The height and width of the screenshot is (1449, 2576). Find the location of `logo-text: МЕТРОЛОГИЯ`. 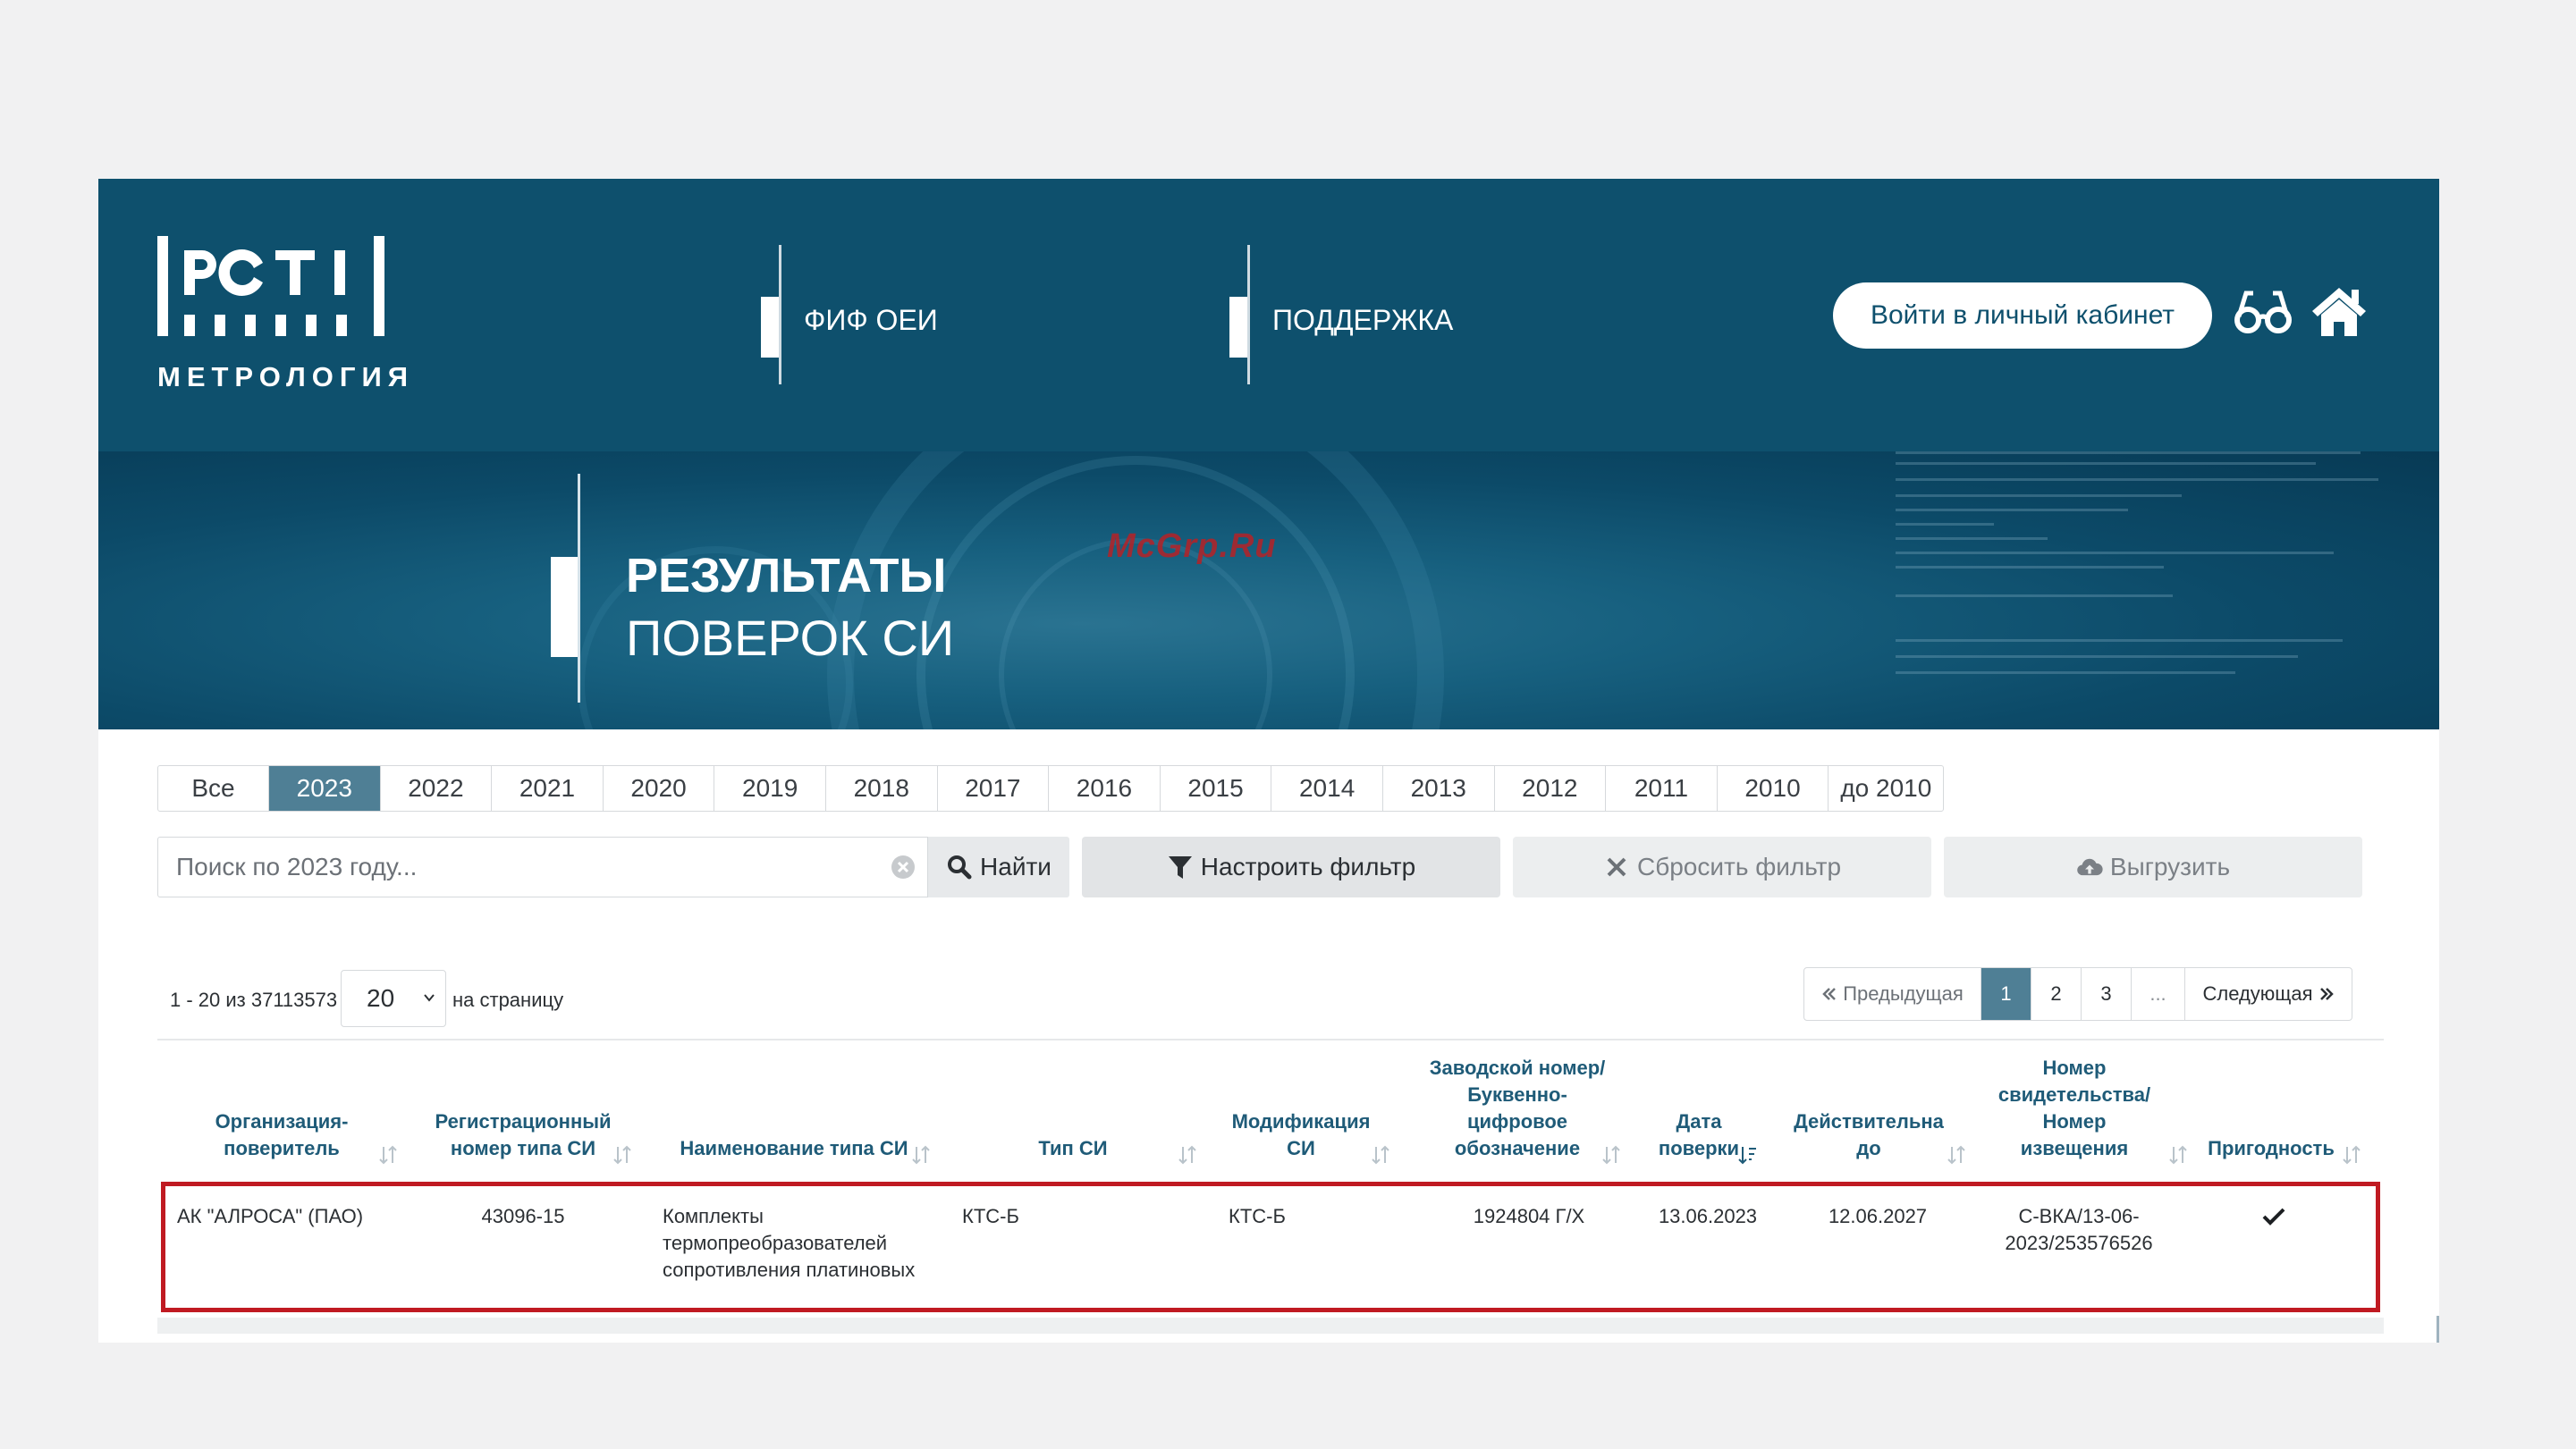

logo-text: МЕТРОЛОГИЯ is located at coordinates (286, 377).